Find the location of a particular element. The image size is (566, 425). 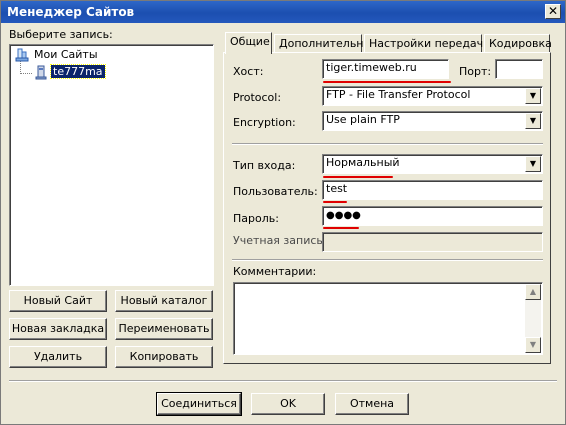

close-icon: ✕ is located at coordinates (553, 11).